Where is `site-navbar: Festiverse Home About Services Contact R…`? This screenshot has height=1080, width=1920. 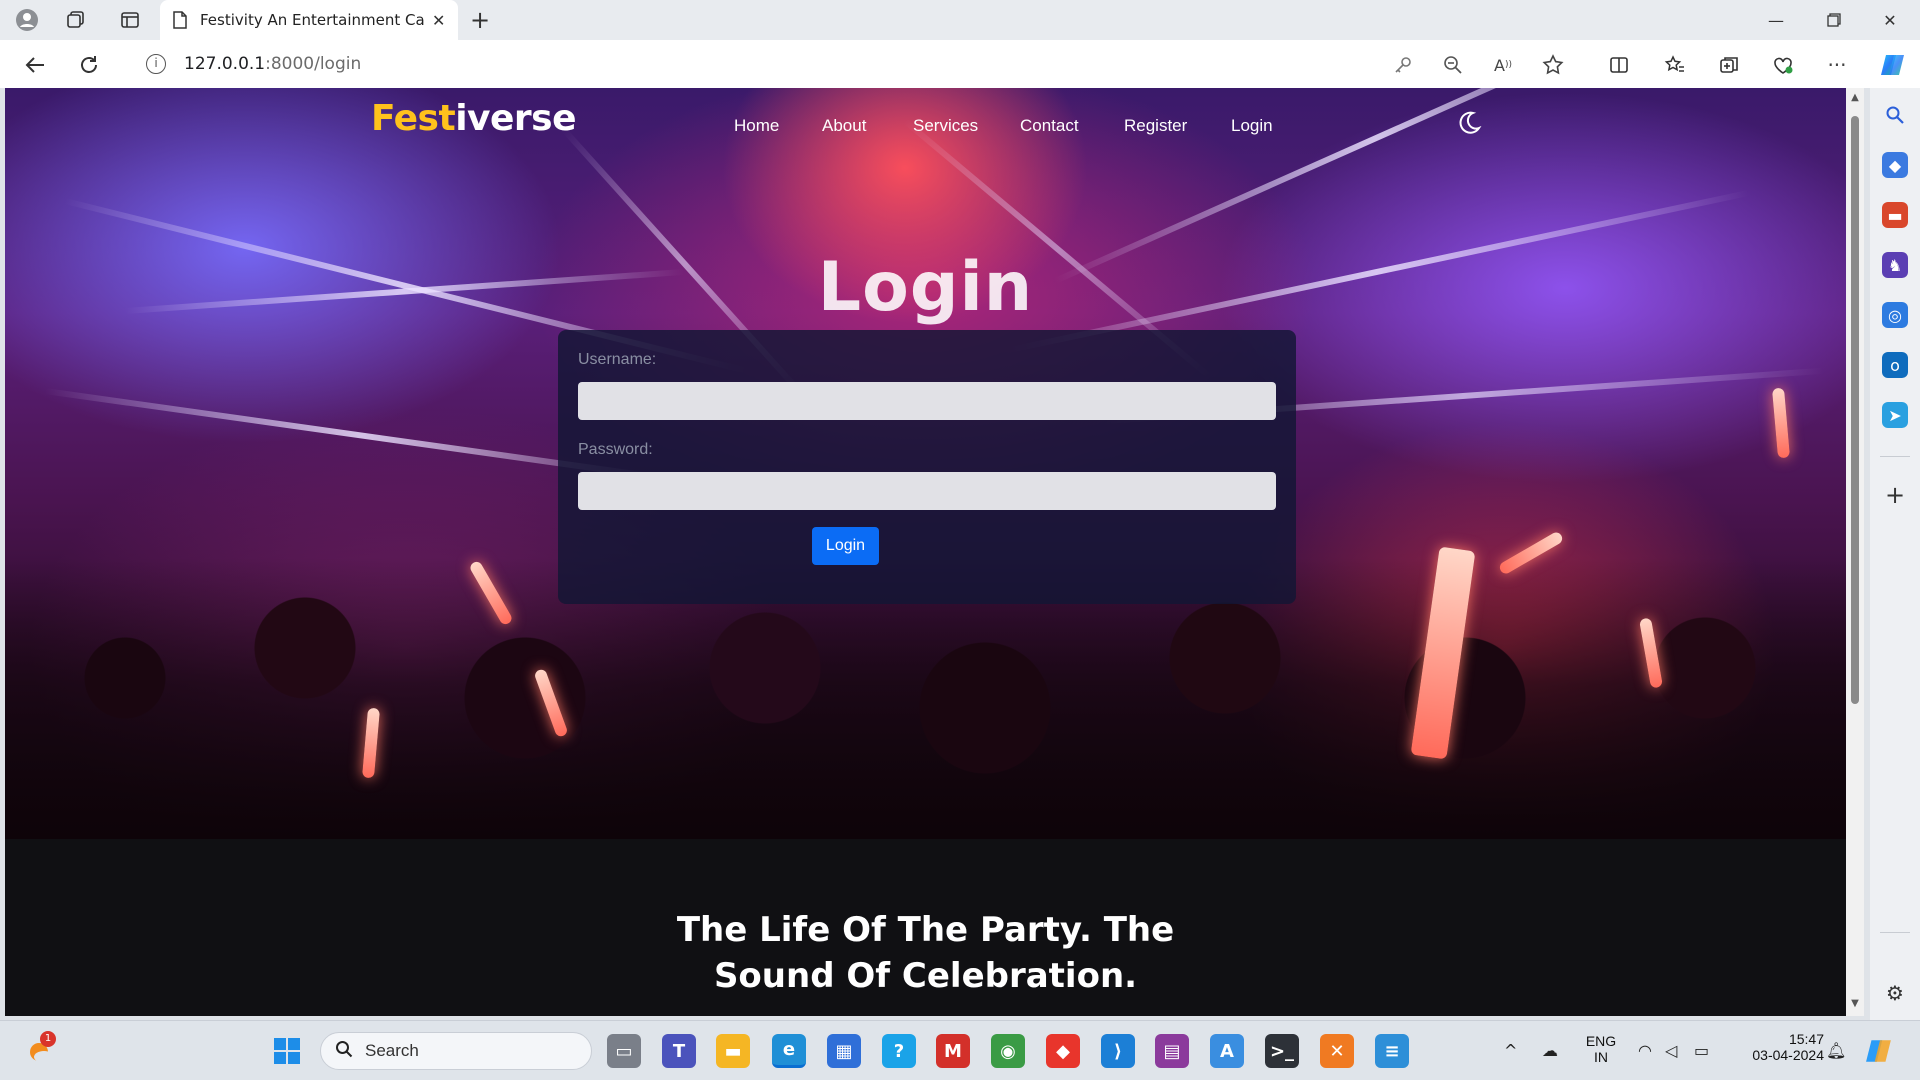 site-navbar: Festiverse Home About Services Contact R… is located at coordinates (925, 123).